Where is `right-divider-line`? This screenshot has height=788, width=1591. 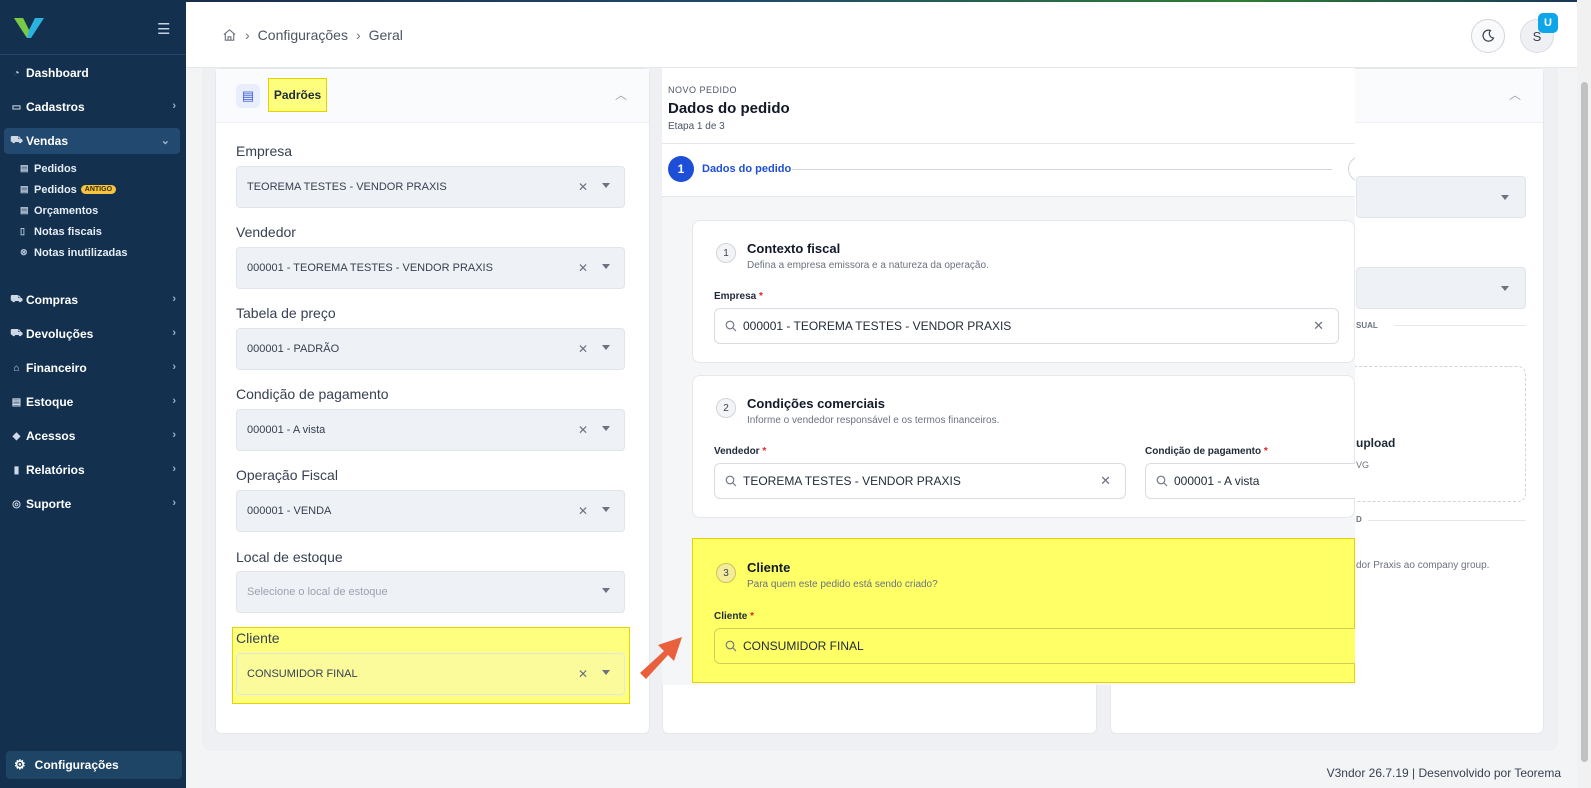
right-divider-line is located at coordinates (1460, 325).